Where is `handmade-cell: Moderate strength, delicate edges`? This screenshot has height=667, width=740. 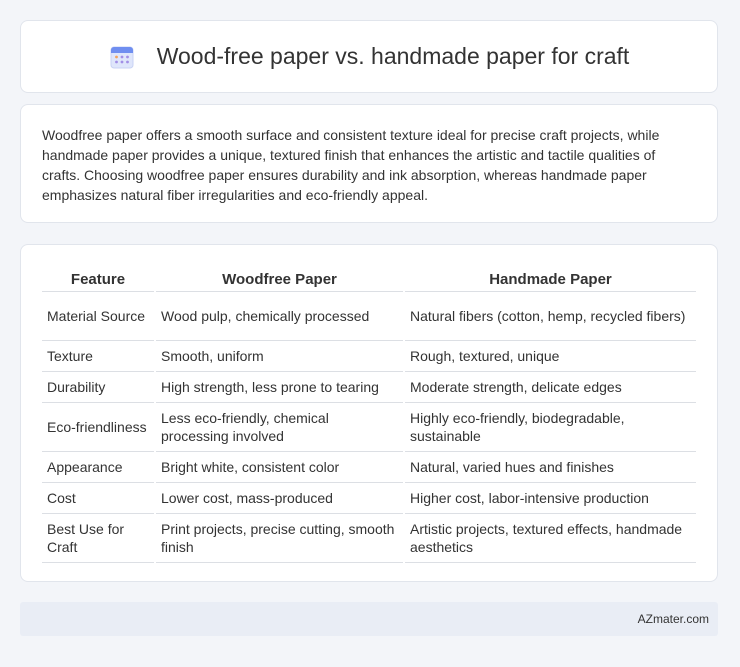
handmade-cell: Moderate strength, delicate edges is located at coordinates (550, 387).